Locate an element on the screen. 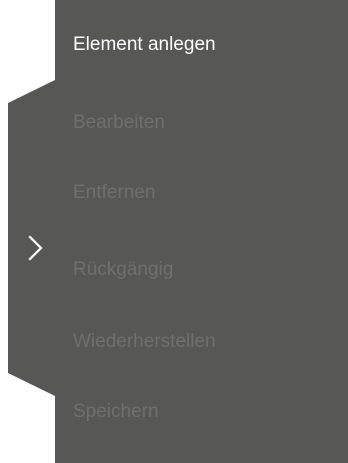 This screenshot has width=348, height=463. menu-item-wiederherstellen: Wiederherstellen is located at coordinates (144, 341).